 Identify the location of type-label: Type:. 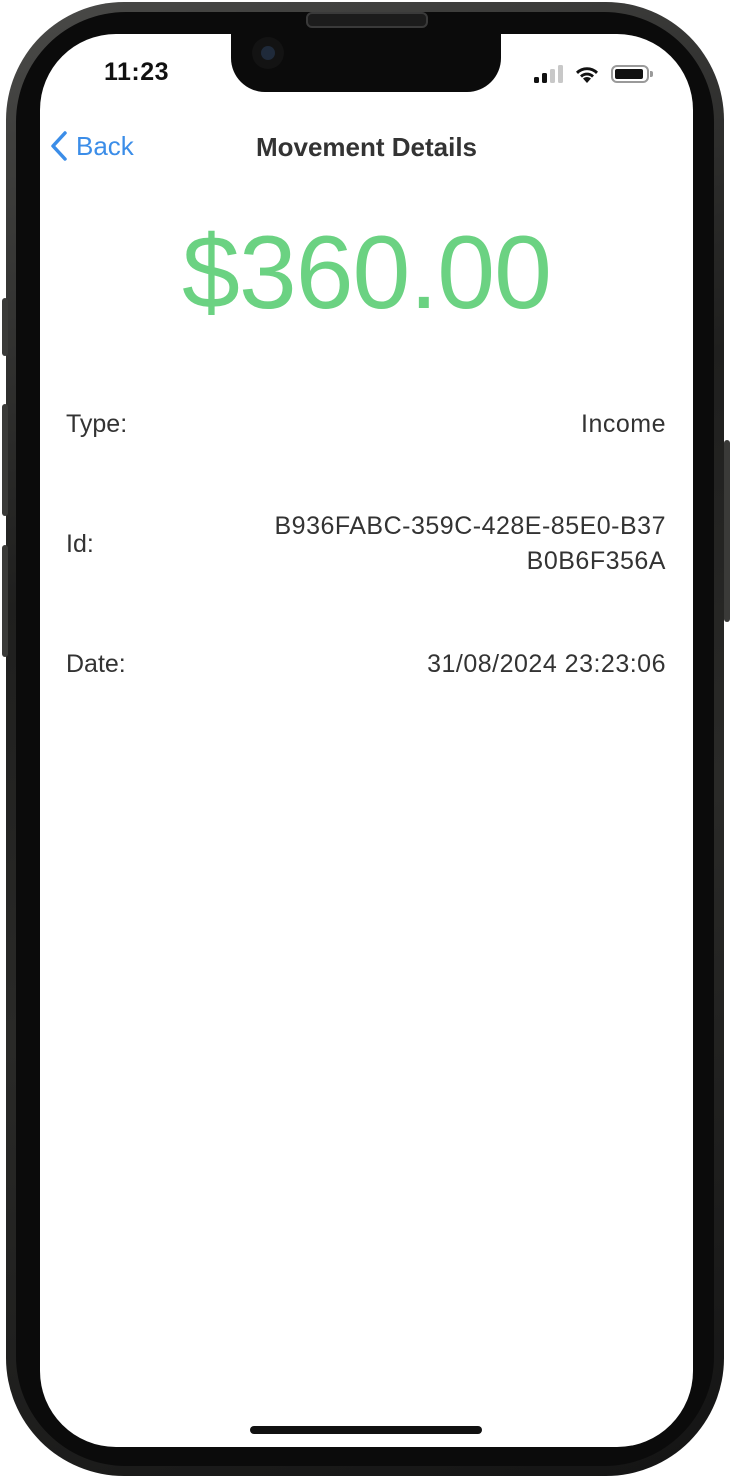
(97, 423).